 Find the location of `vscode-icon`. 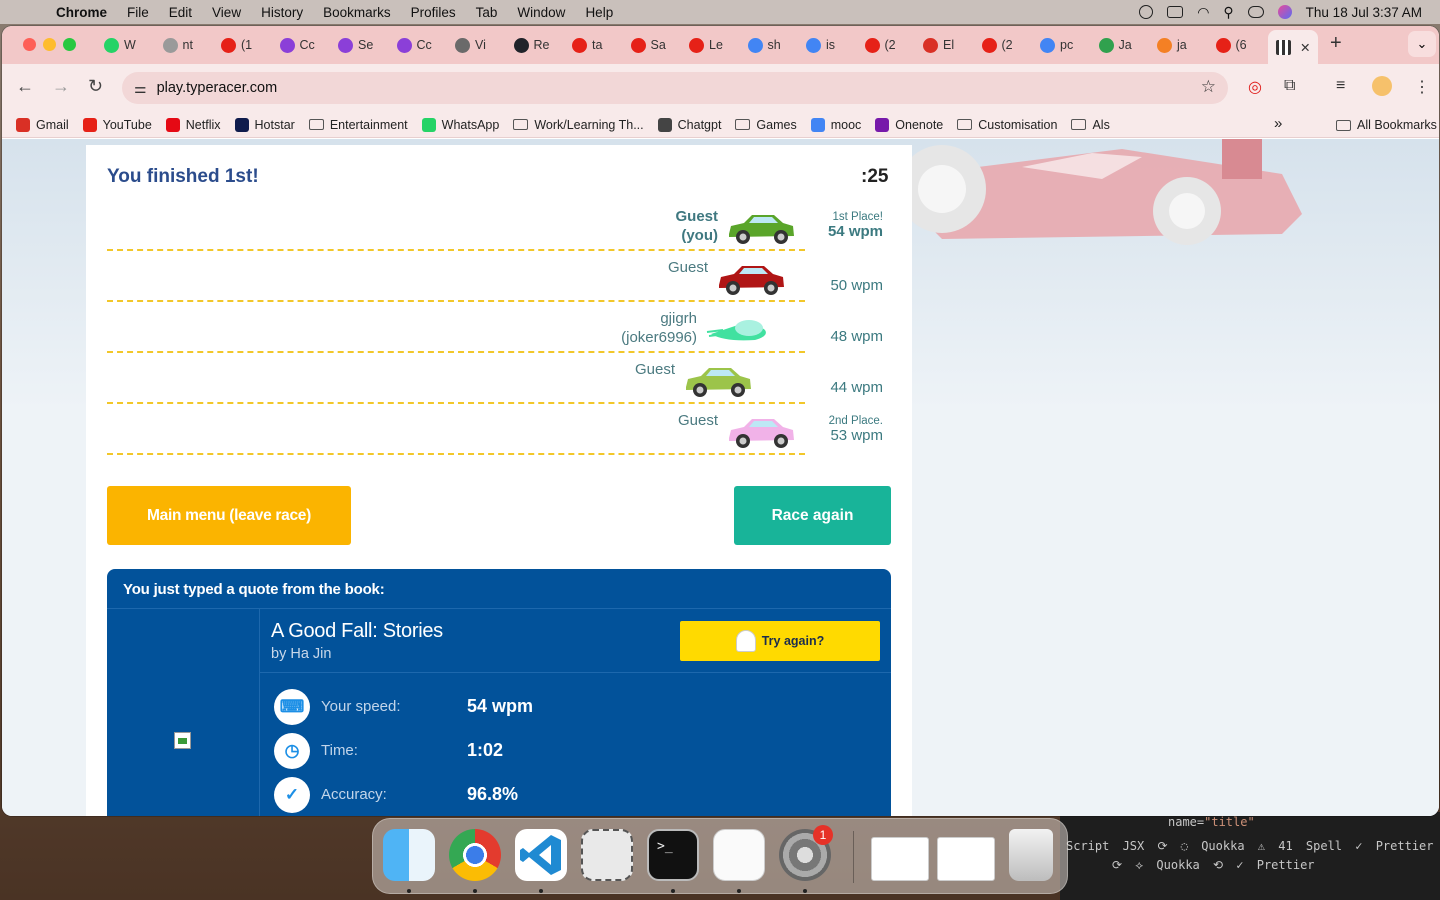

vscode-icon is located at coordinates (541, 855).